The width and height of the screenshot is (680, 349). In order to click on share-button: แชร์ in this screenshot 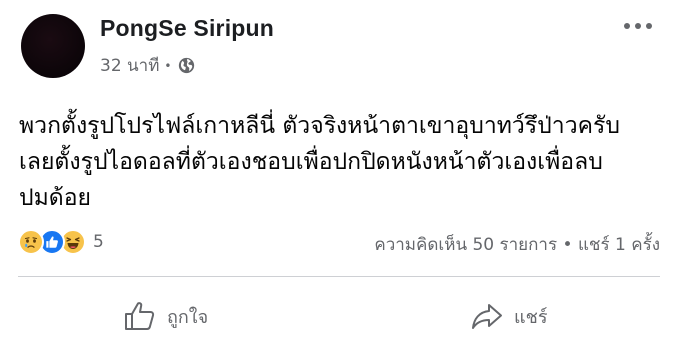, I will do `click(509, 316)`.